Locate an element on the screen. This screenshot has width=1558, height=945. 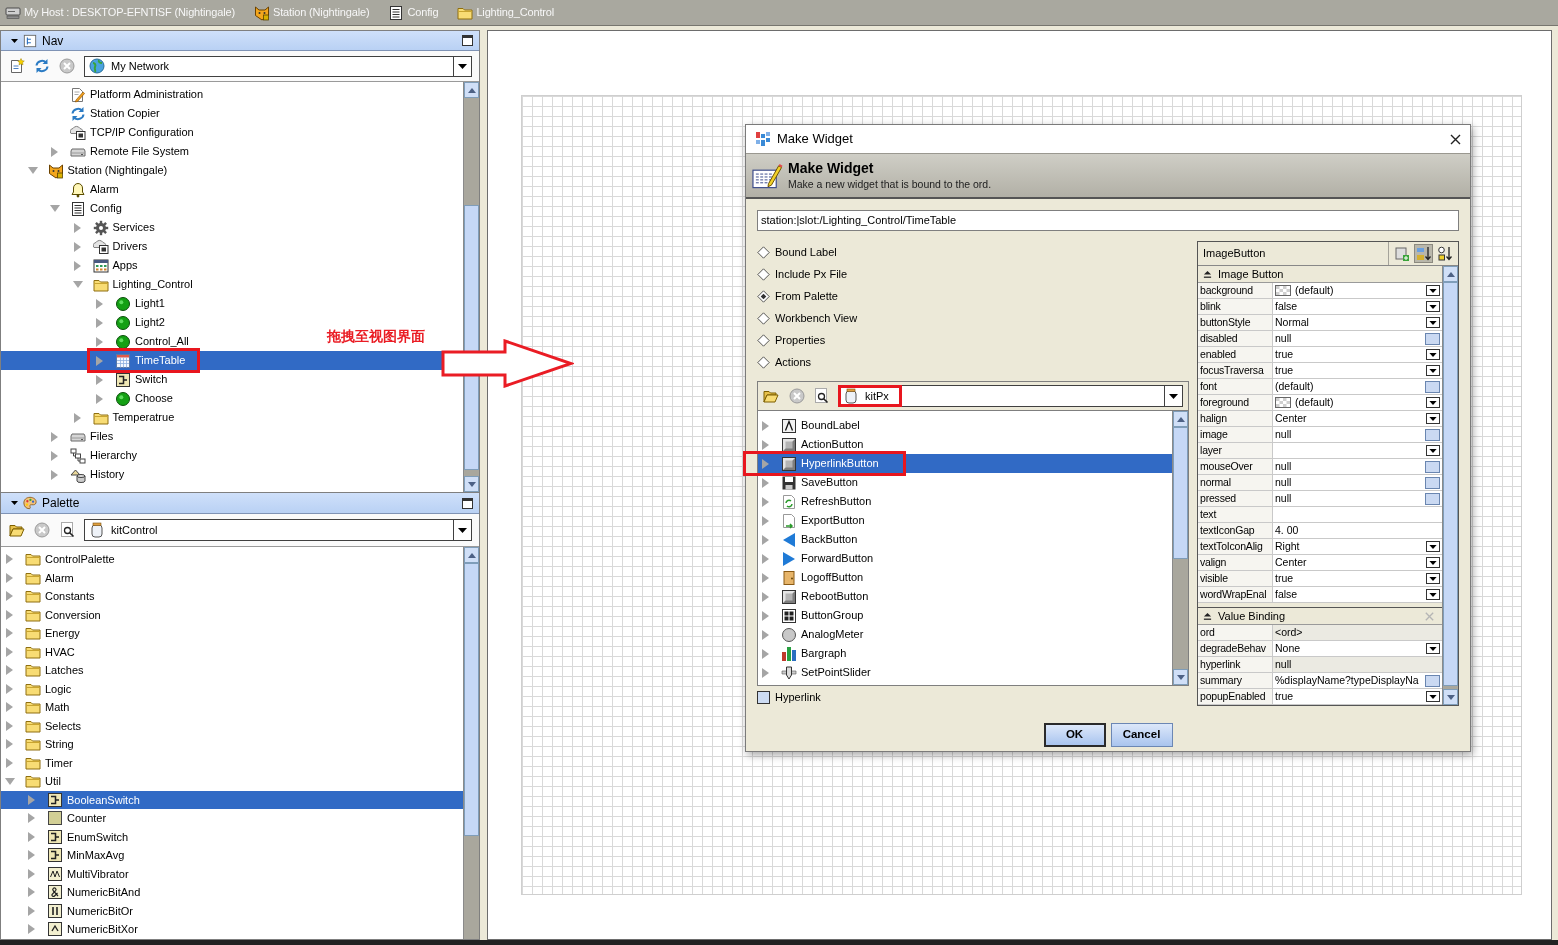
value-cell: (default) is located at coordinates (1357, 402).